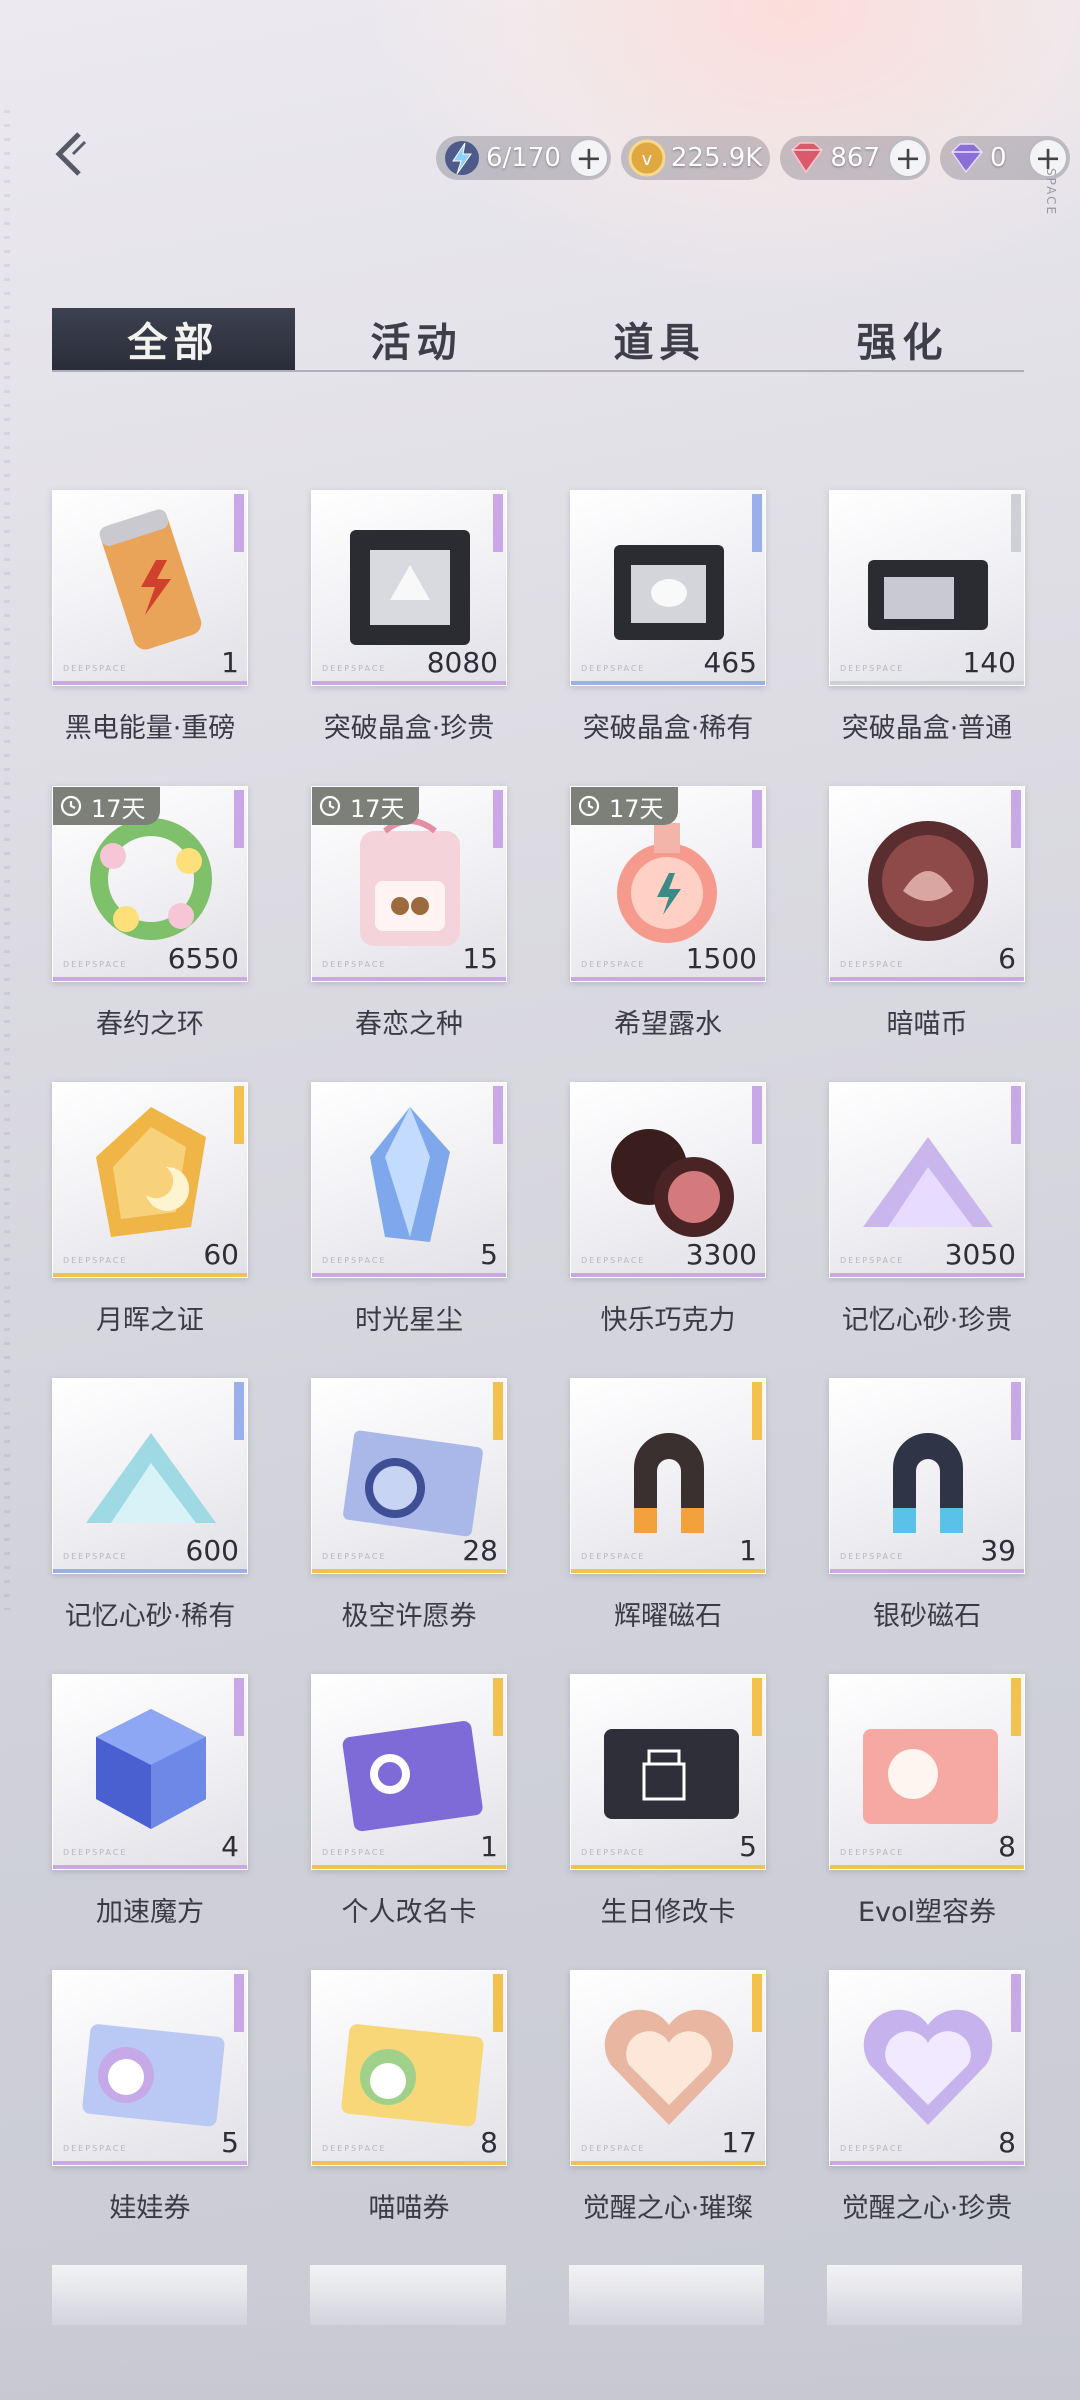 This screenshot has width=1080, height=2400. What do you see at coordinates (230, 662) in the screenshot?
I see `item-quantity: 1` at bounding box center [230, 662].